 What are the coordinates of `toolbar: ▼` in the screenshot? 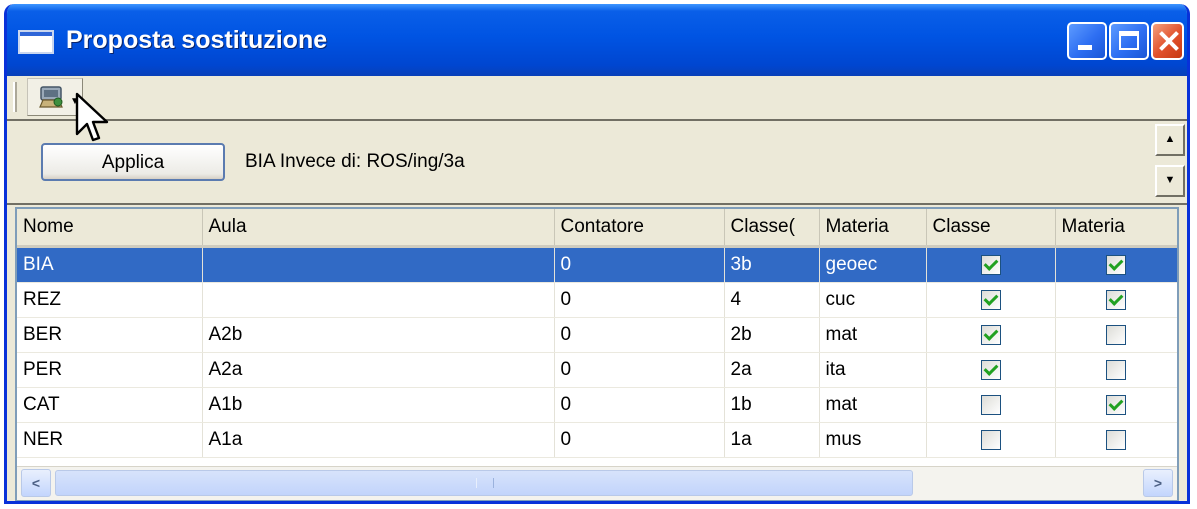 It's located at (597, 97).